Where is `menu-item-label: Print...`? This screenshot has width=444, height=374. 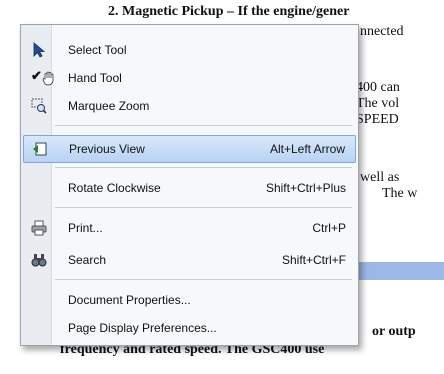
menu-item-label: Print... is located at coordinates (85, 228).